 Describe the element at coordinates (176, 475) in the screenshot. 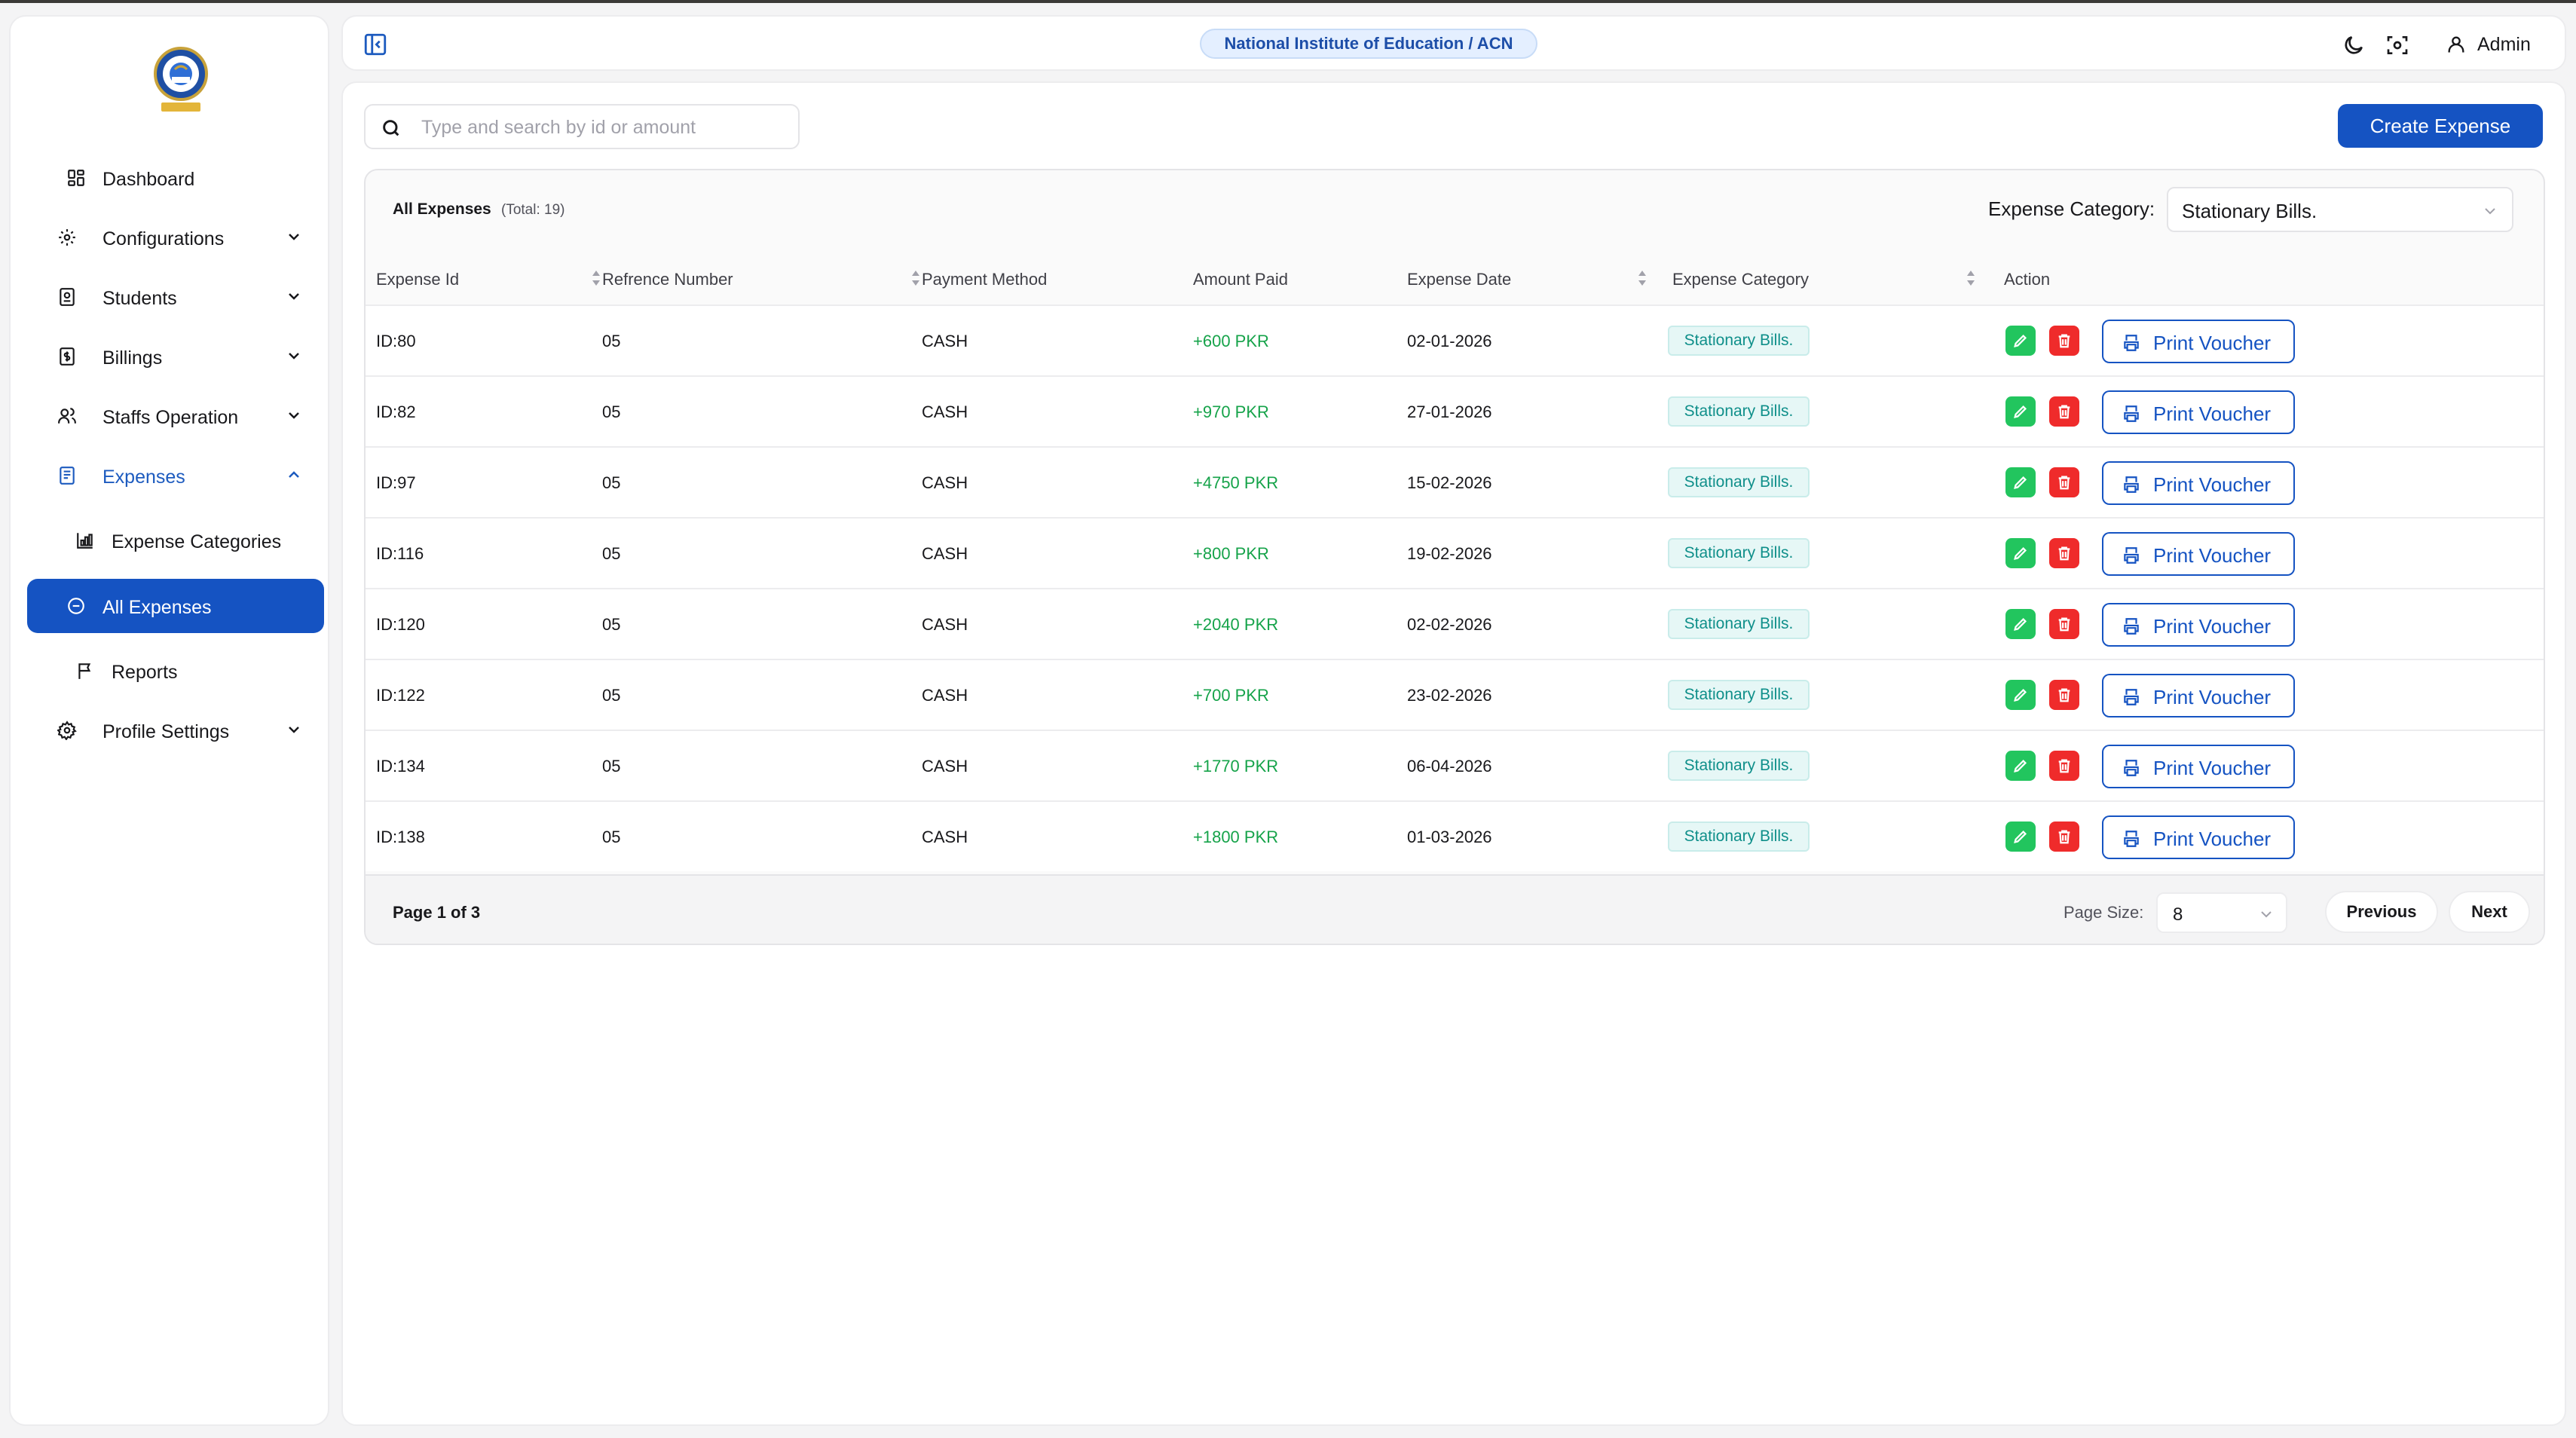

I see `sidebar-item-expenses: Expenses` at that location.